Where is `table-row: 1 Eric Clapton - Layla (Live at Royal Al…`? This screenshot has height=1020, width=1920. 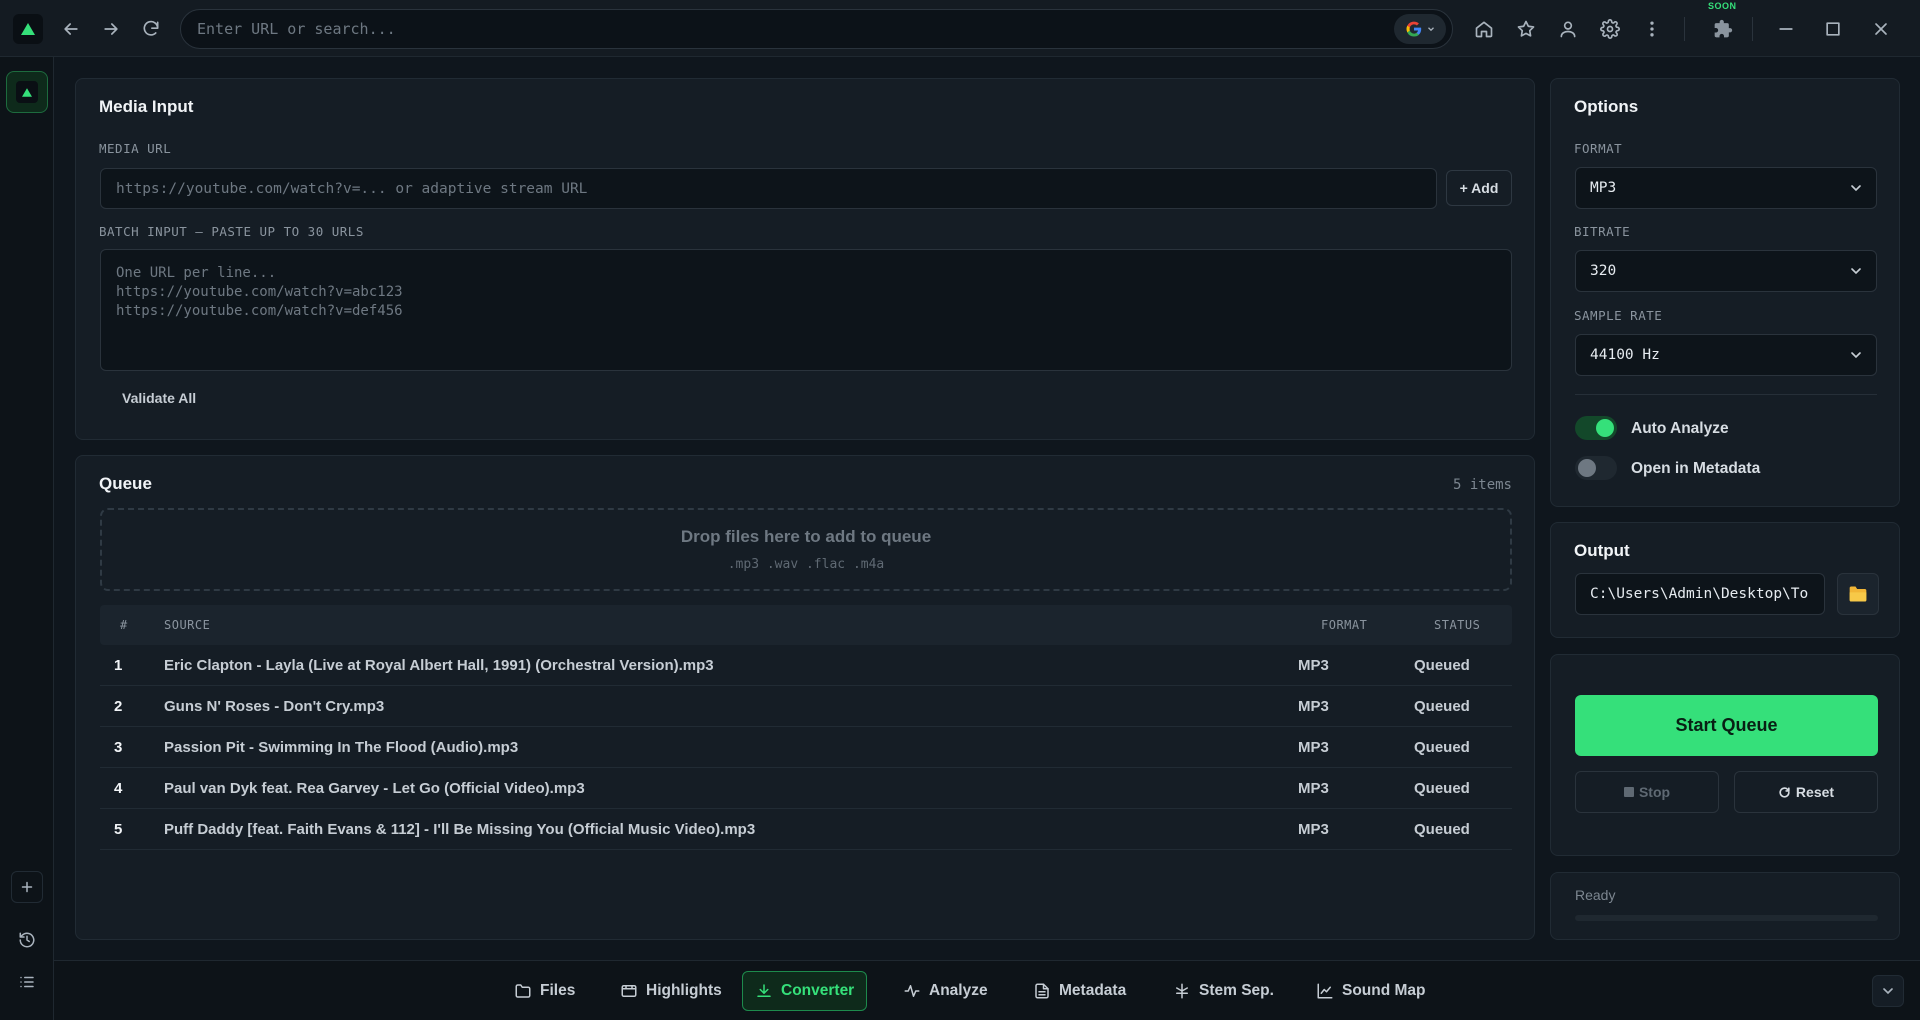
table-row: 1 Eric Clapton - Layla (Live at Royal Al… is located at coordinates (806, 665).